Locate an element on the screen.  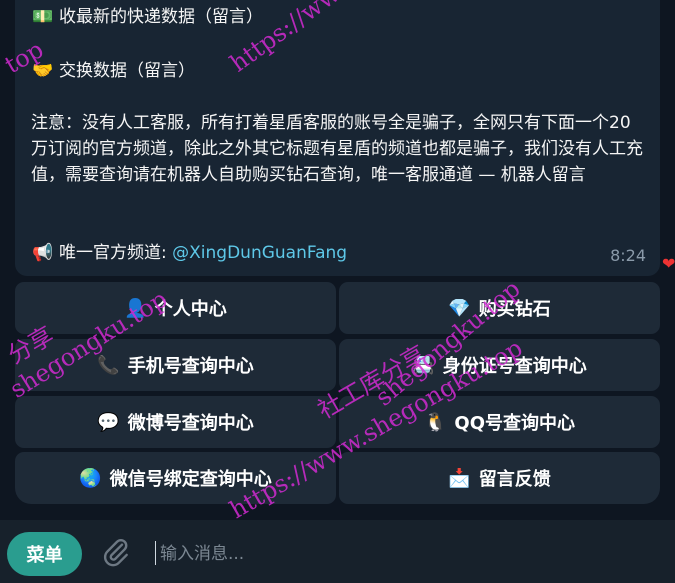
id-card-icon: 📇 is located at coordinates (423, 365).